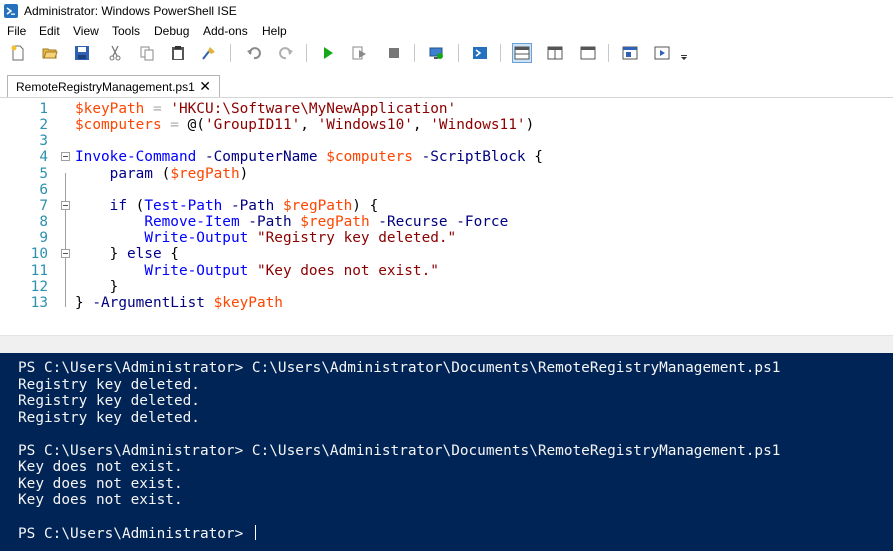 The image size is (893, 551). I want to click on menu-view: View, so click(86, 31).